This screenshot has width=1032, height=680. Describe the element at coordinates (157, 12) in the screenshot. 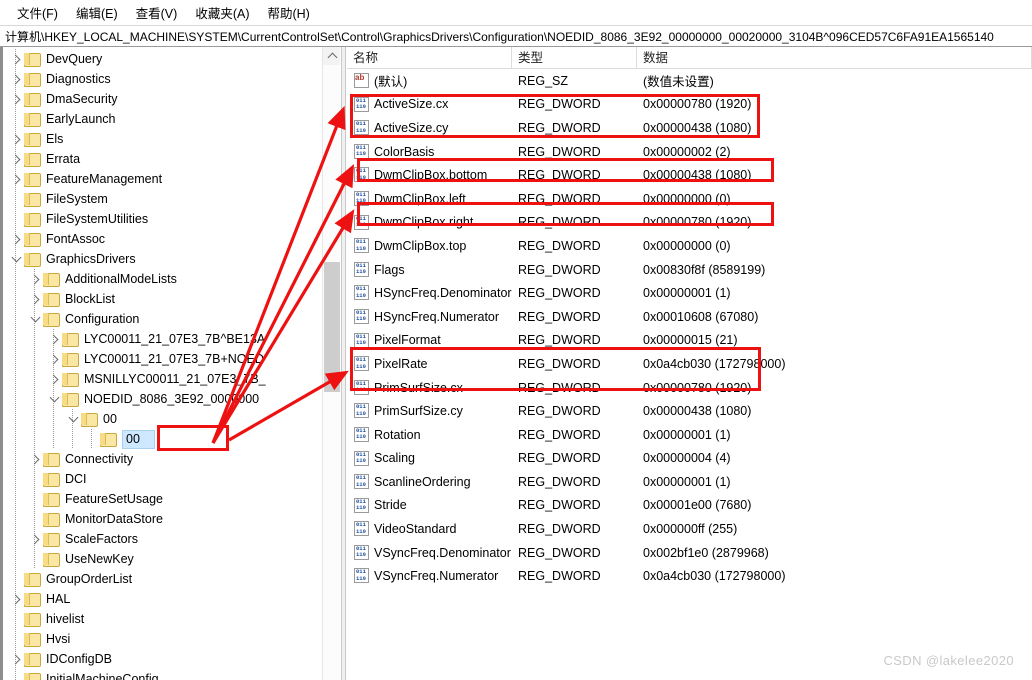

I see `menu-view: 查看(V)` at that location.